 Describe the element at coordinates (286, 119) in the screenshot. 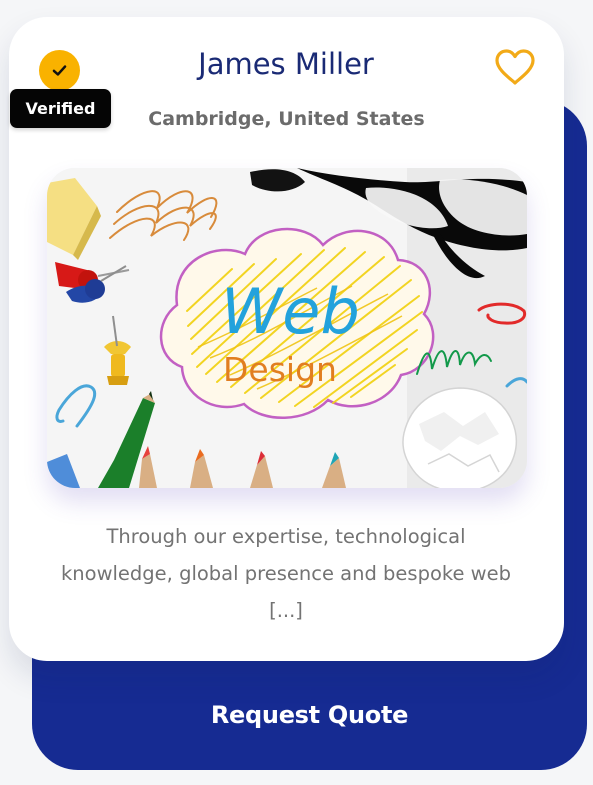

I see `seller-location: Cambridge, United States` at that location.